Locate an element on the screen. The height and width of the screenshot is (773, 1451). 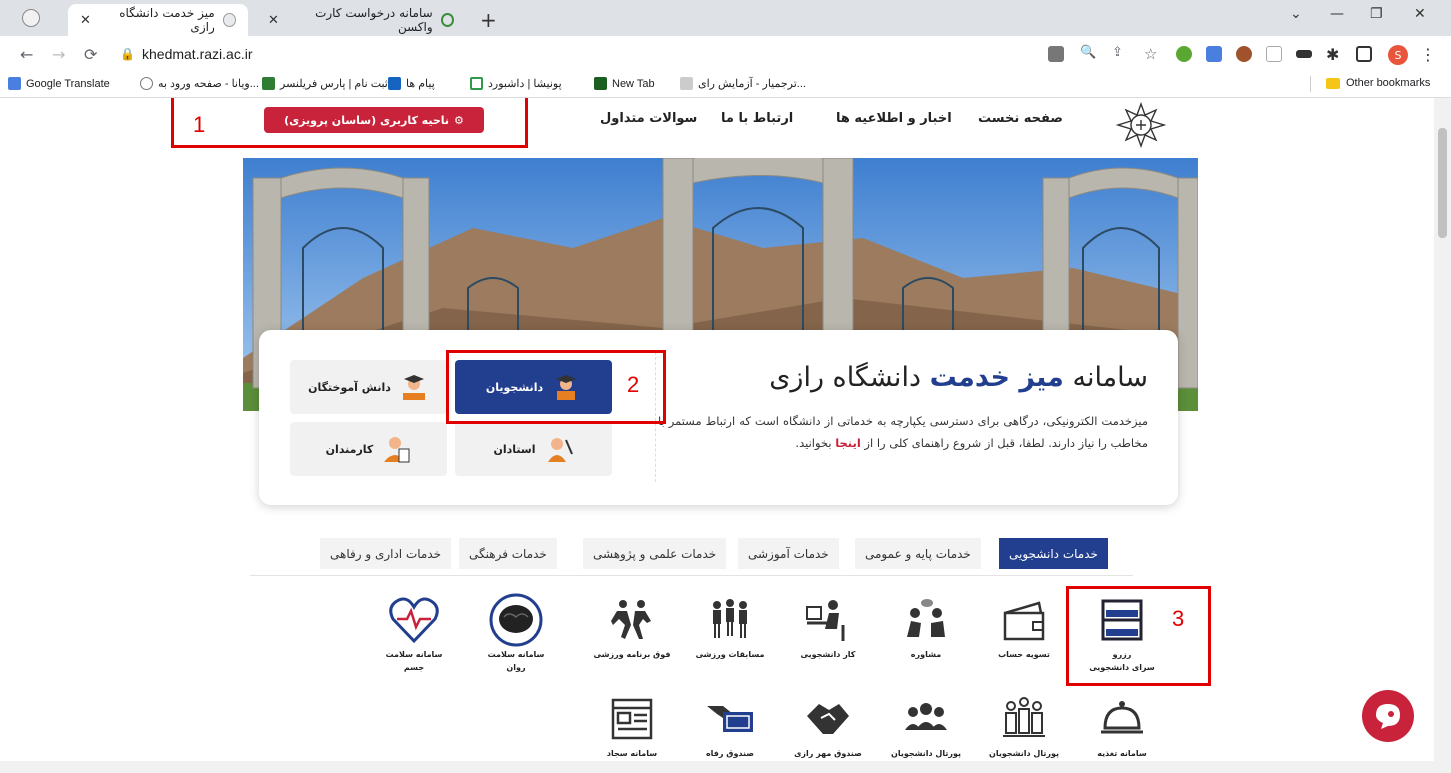
nav-home: صفحه نخست is located at coordinates (1020, 118).